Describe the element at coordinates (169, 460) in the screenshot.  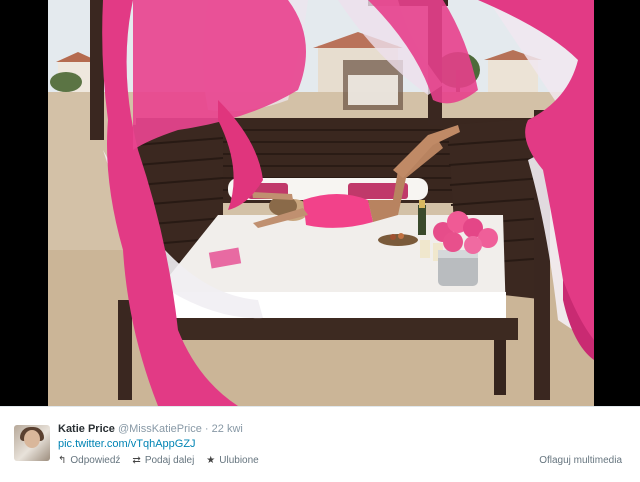
I see `retweet-label: Podaj dalej` at that location.